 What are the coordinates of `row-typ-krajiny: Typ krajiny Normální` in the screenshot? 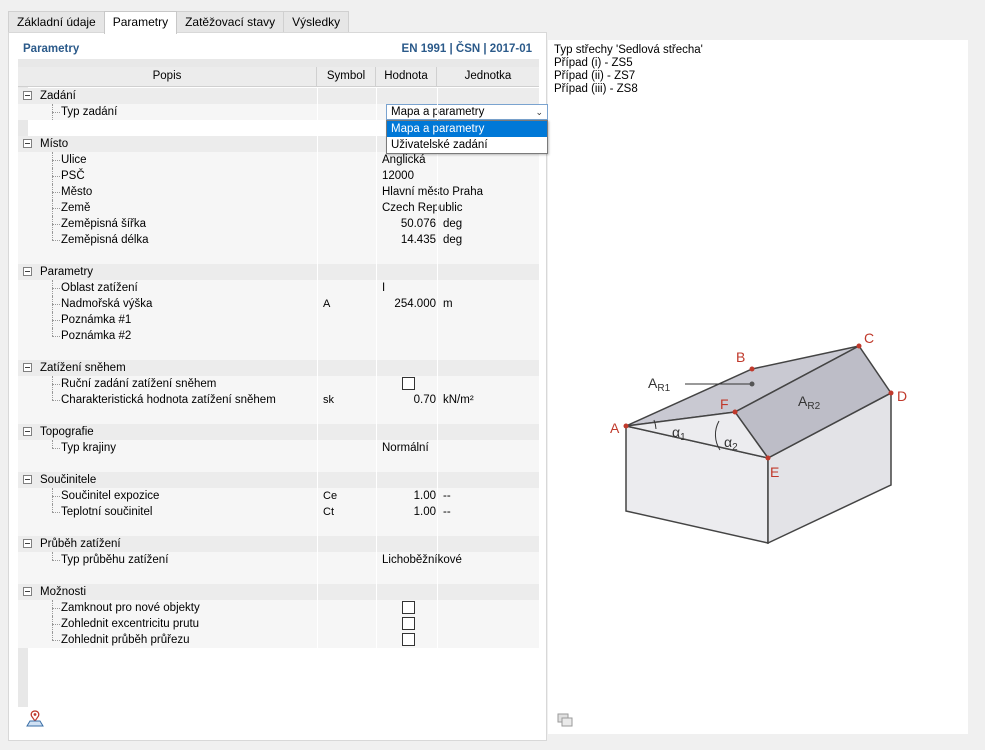 It's located at (278, 448).